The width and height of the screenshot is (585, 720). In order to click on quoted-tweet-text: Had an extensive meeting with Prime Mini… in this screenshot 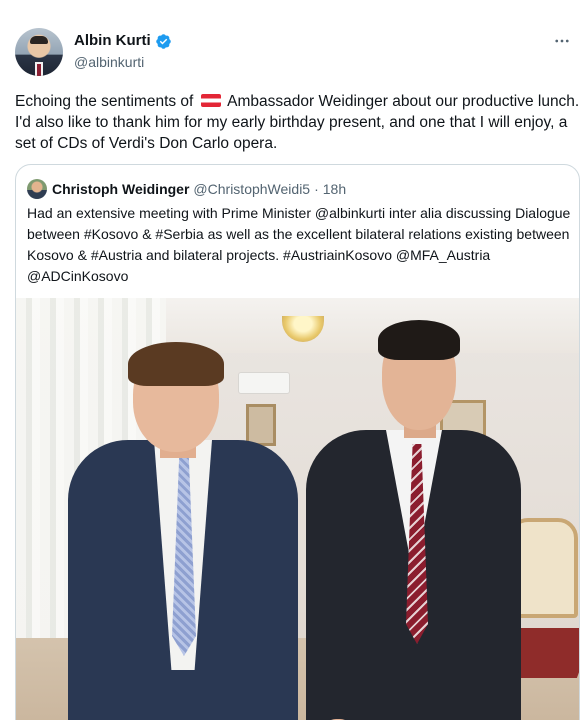, I will do `click(299, 244)`.